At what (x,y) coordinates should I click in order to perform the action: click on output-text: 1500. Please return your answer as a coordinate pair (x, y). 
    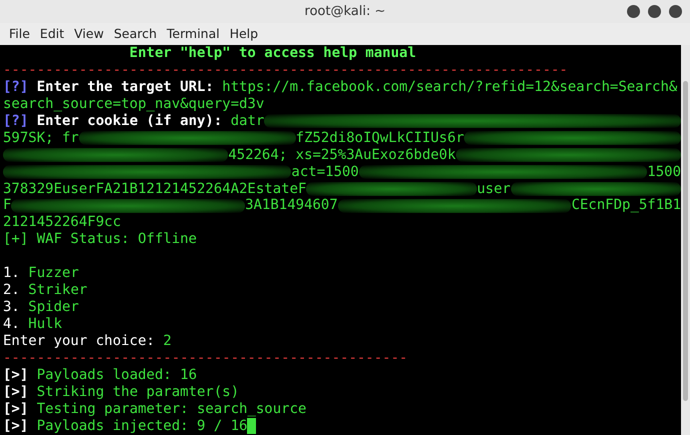
    Looking at the image, I should click on (664, 172).